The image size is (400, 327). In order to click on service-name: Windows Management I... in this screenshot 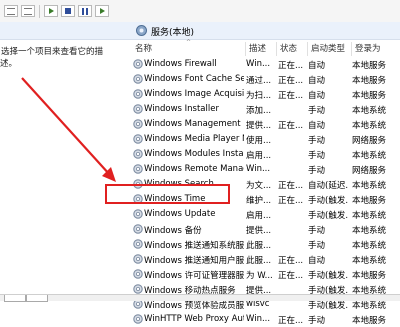, I will do `click(194, 124)`.